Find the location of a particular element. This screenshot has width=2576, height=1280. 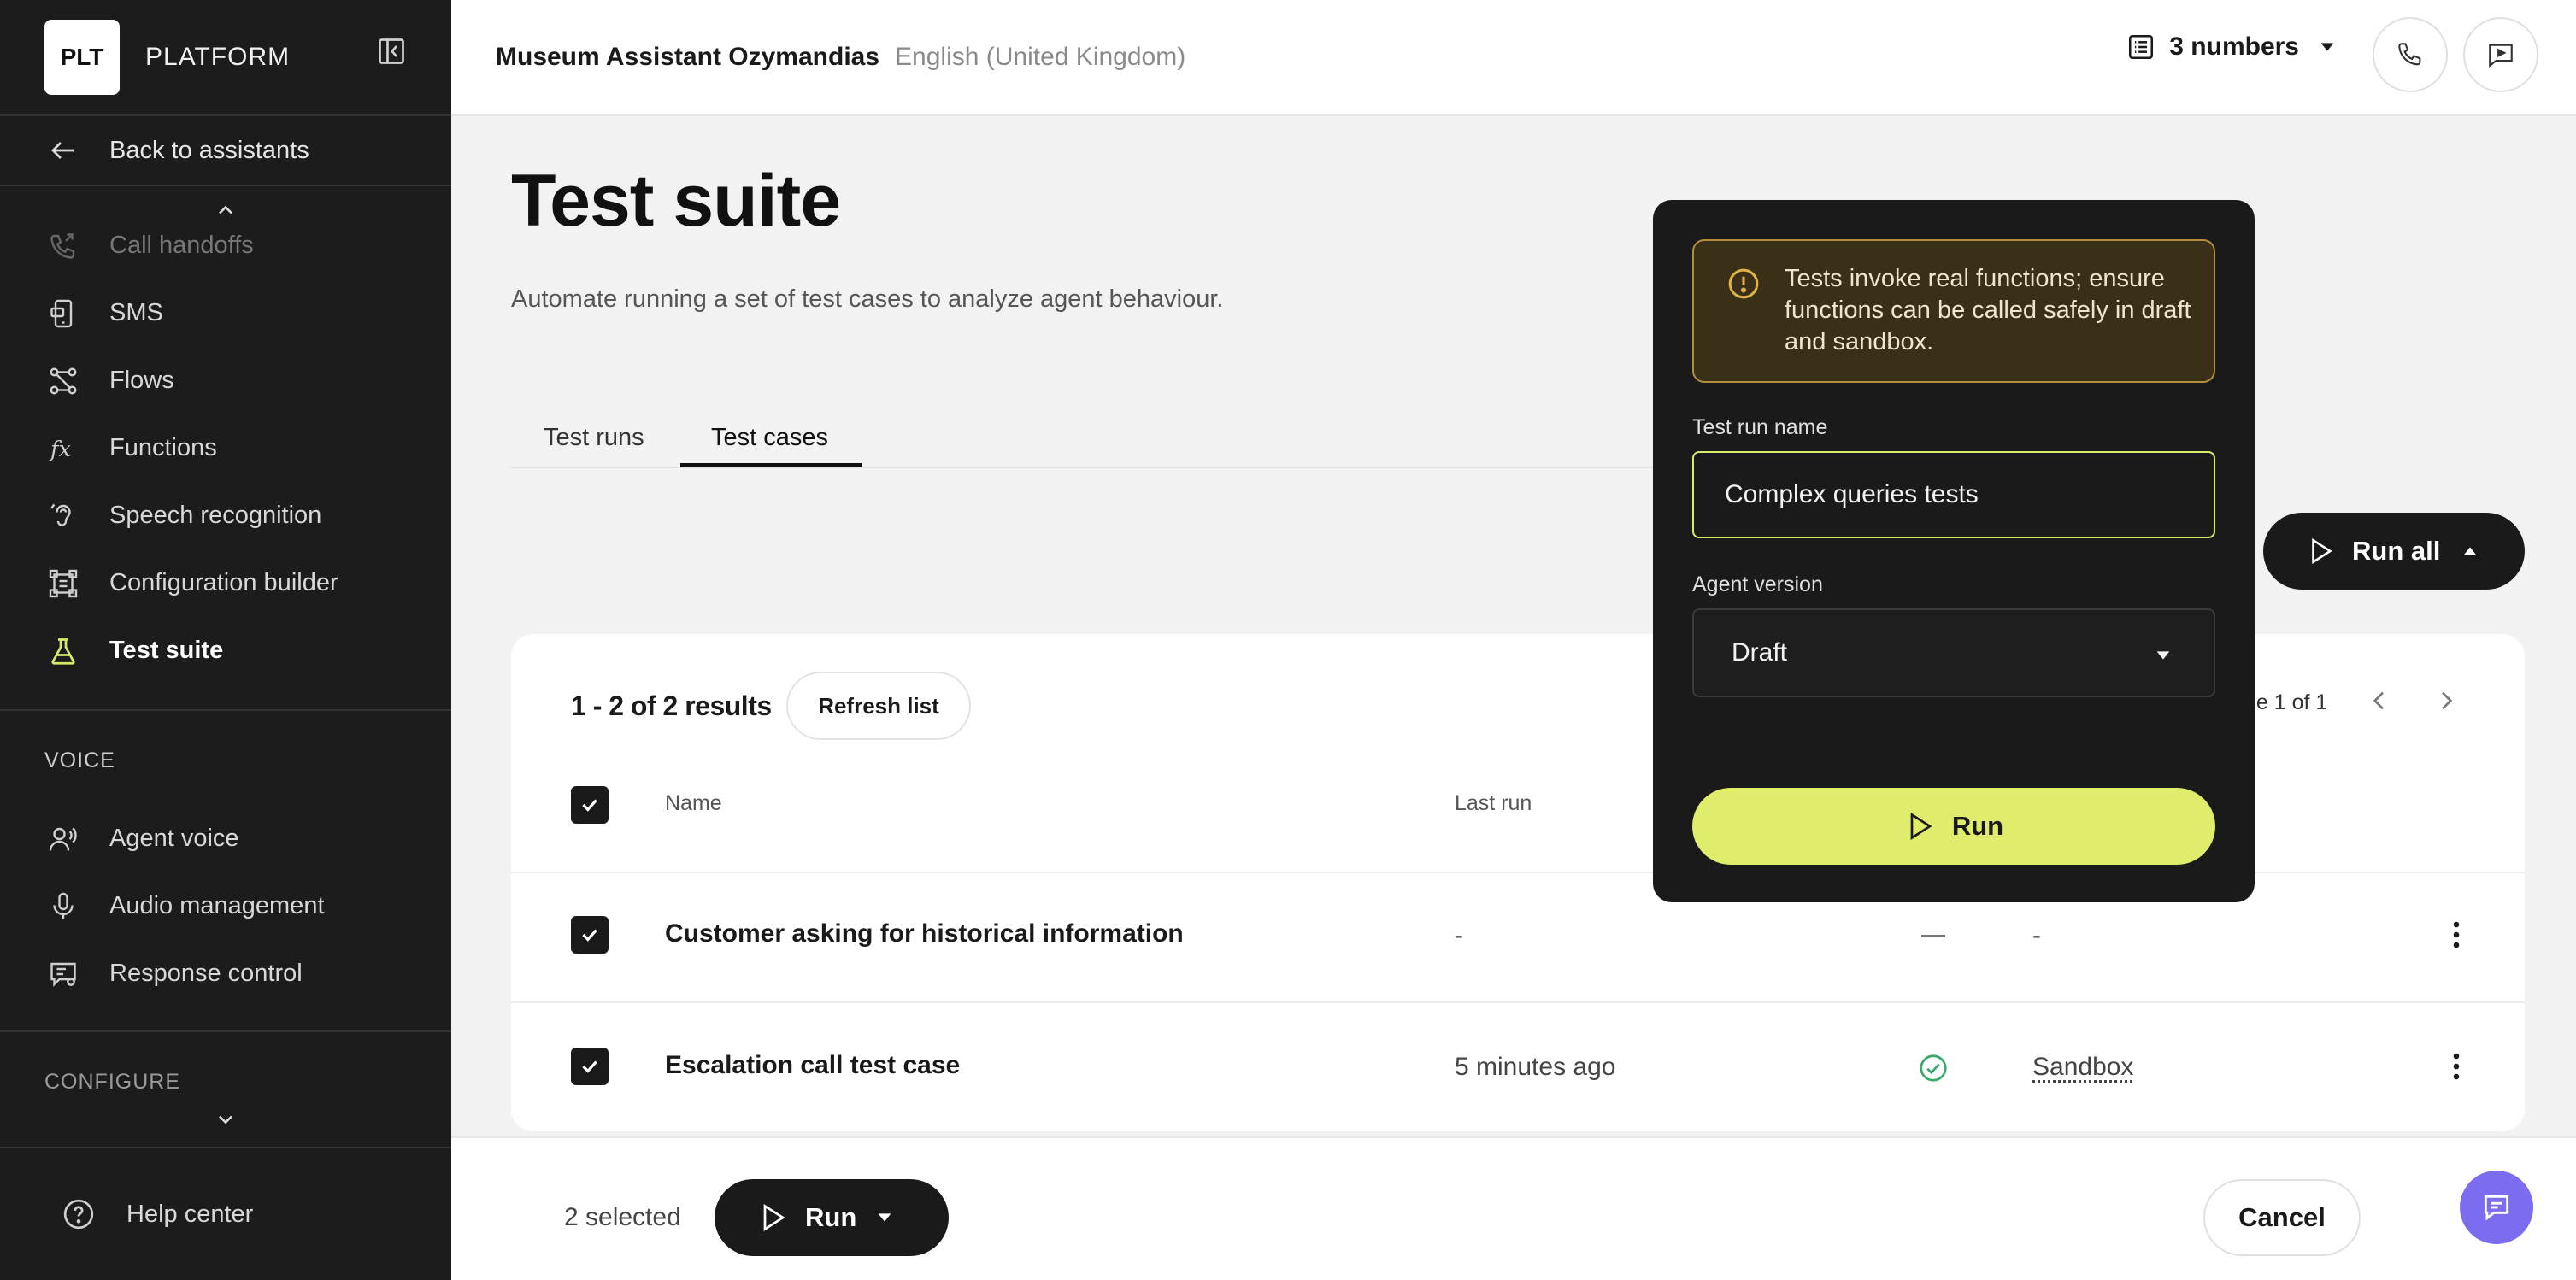

prev-page-icon is located at coordinates (2379, 701).